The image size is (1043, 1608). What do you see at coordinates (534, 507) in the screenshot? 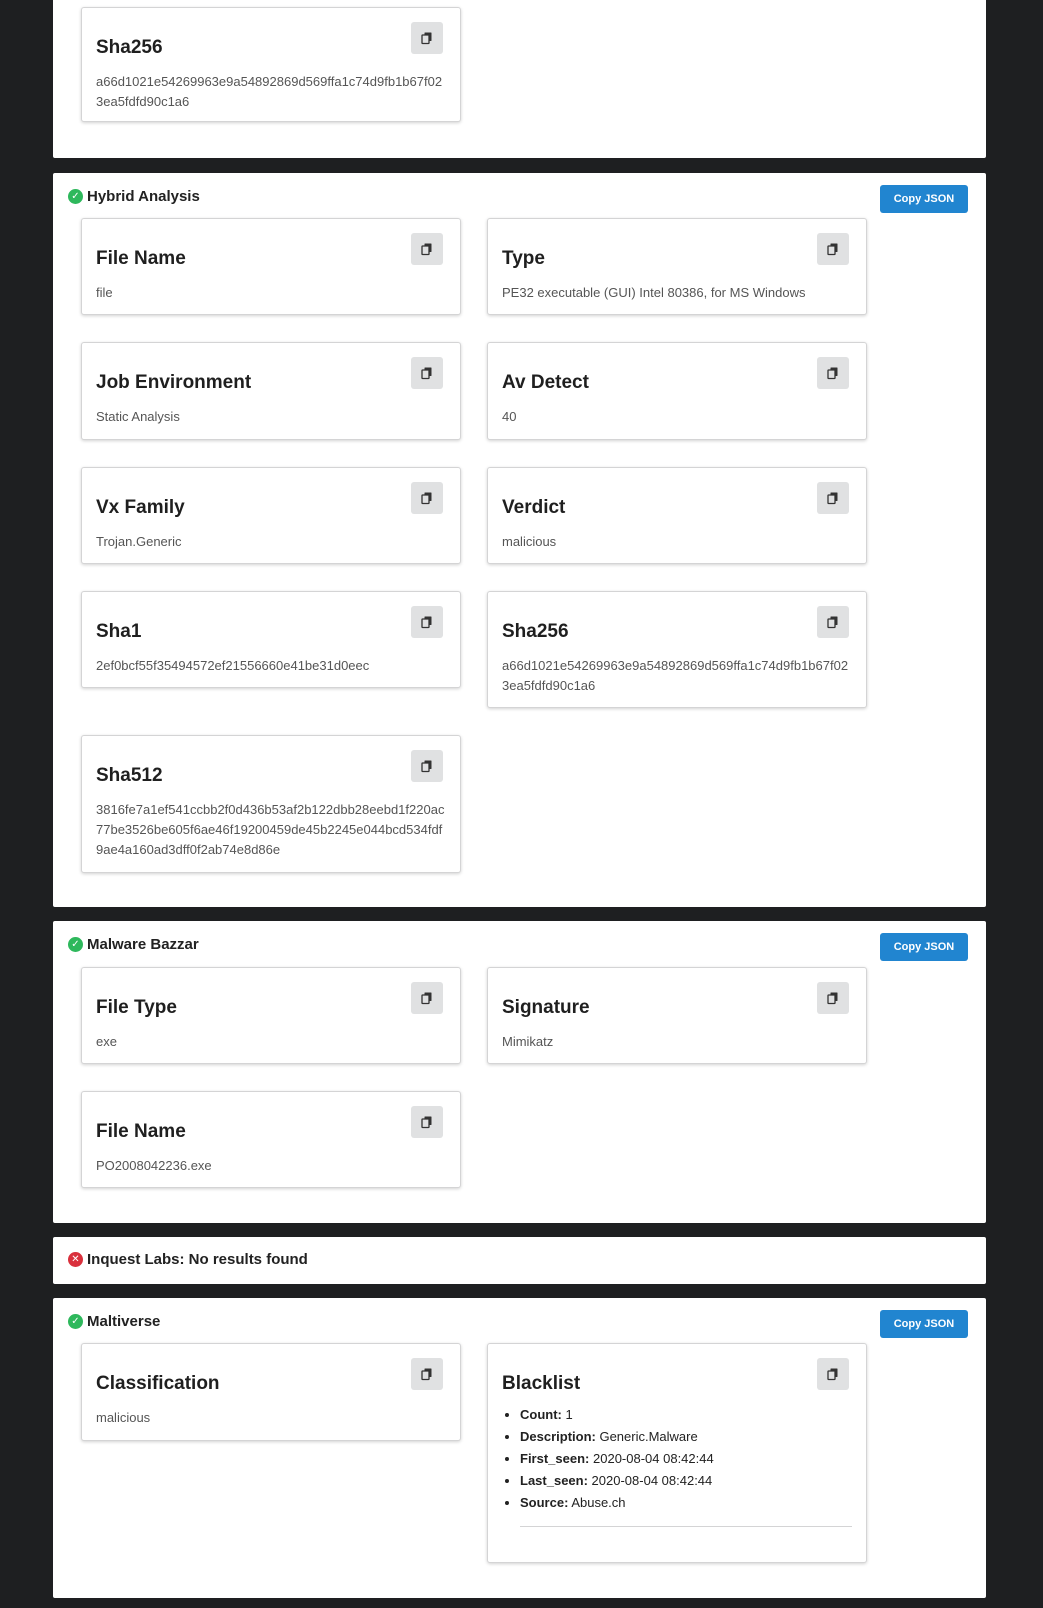
I see `card-title: Verdict` at bounding box center [534, 507].